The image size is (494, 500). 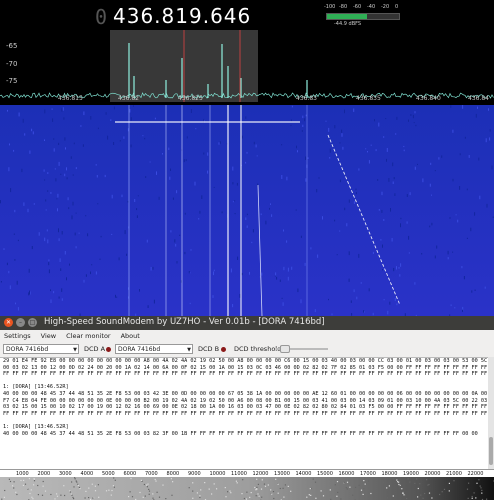 I want to click on maximize-icon: □, so click(x=32, y=322).